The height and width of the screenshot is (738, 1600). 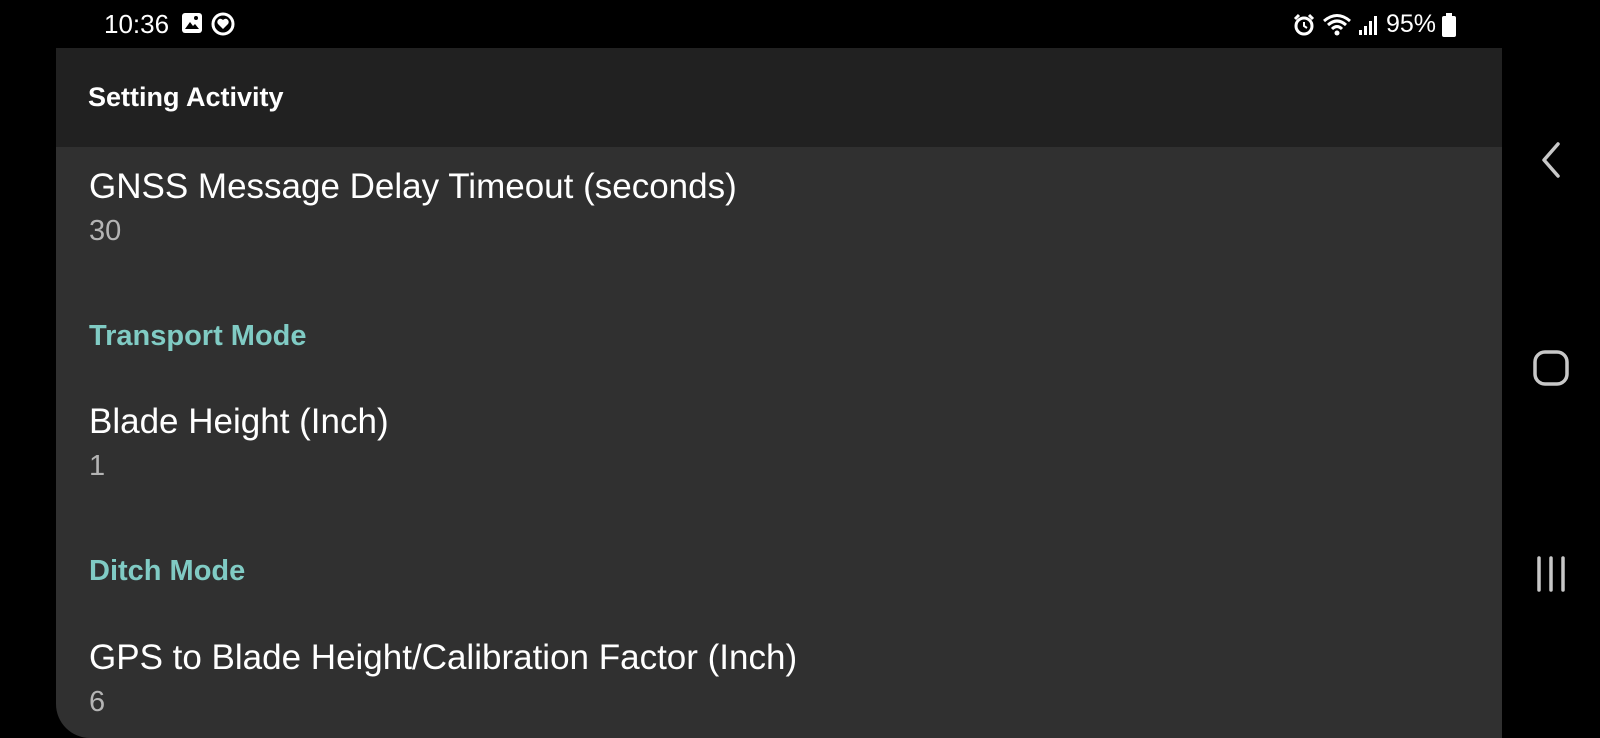 I want to click on app-bar-title: Setting Activity, so click(x=186, y=97).